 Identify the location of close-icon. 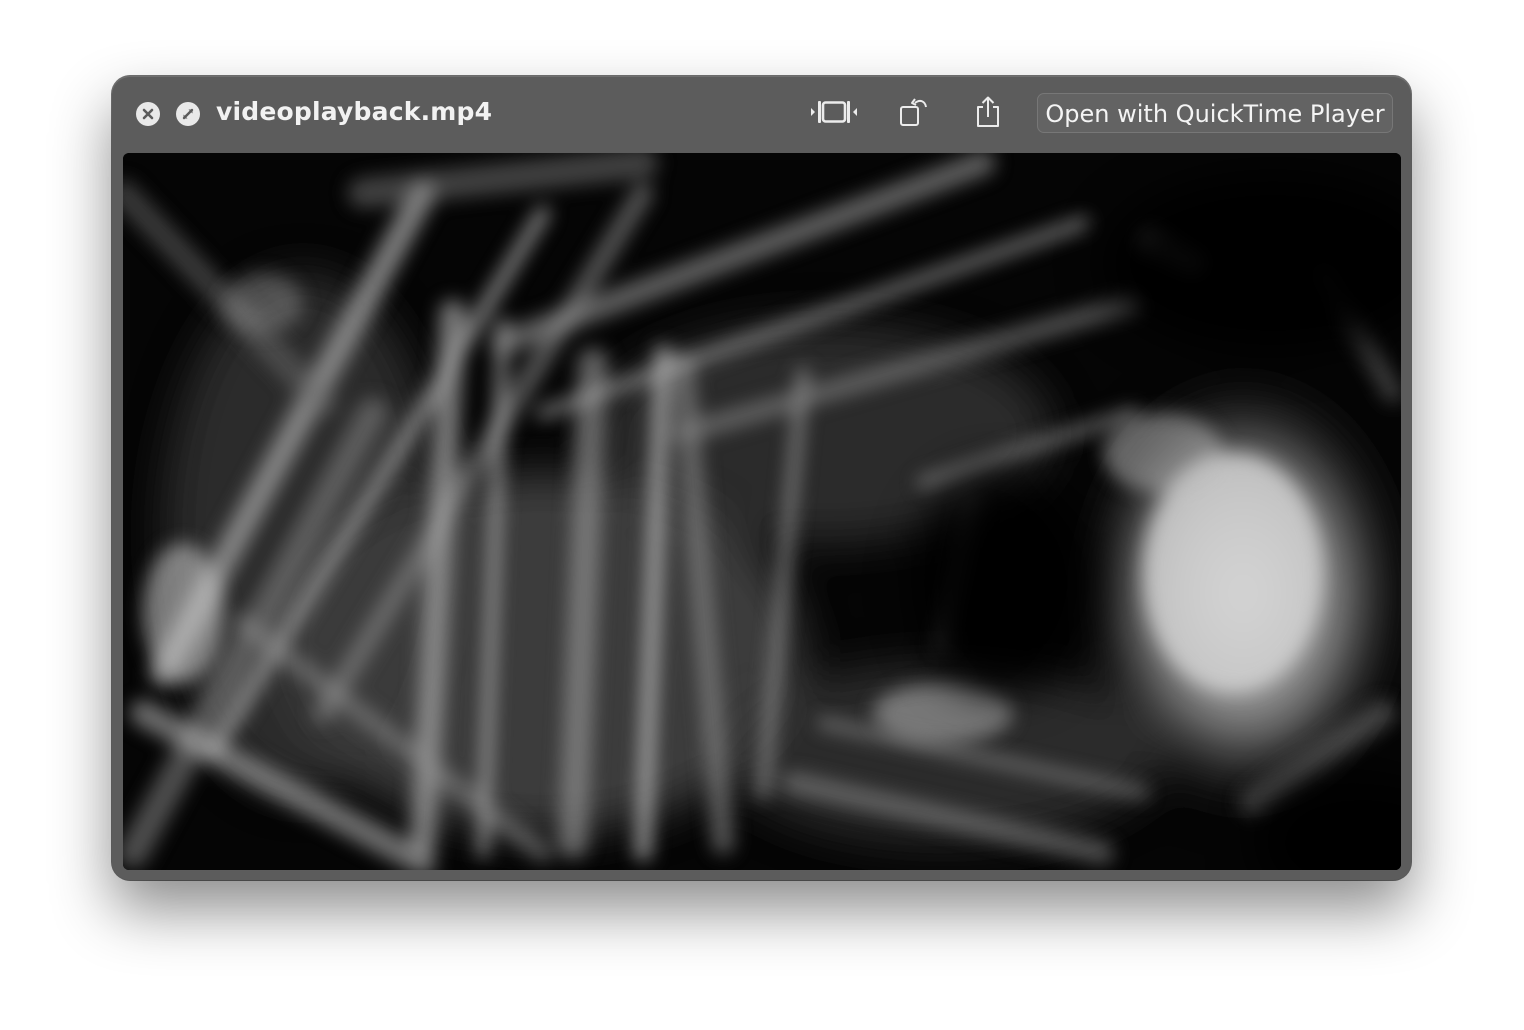
(148, 114).